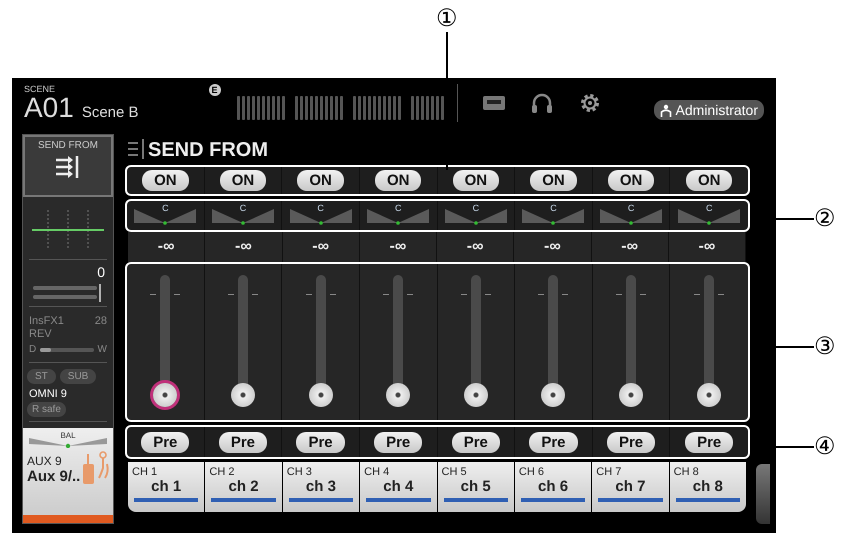 The image size is (841, 533). I want to click on user-badge: Administrator, so click(709, 110).